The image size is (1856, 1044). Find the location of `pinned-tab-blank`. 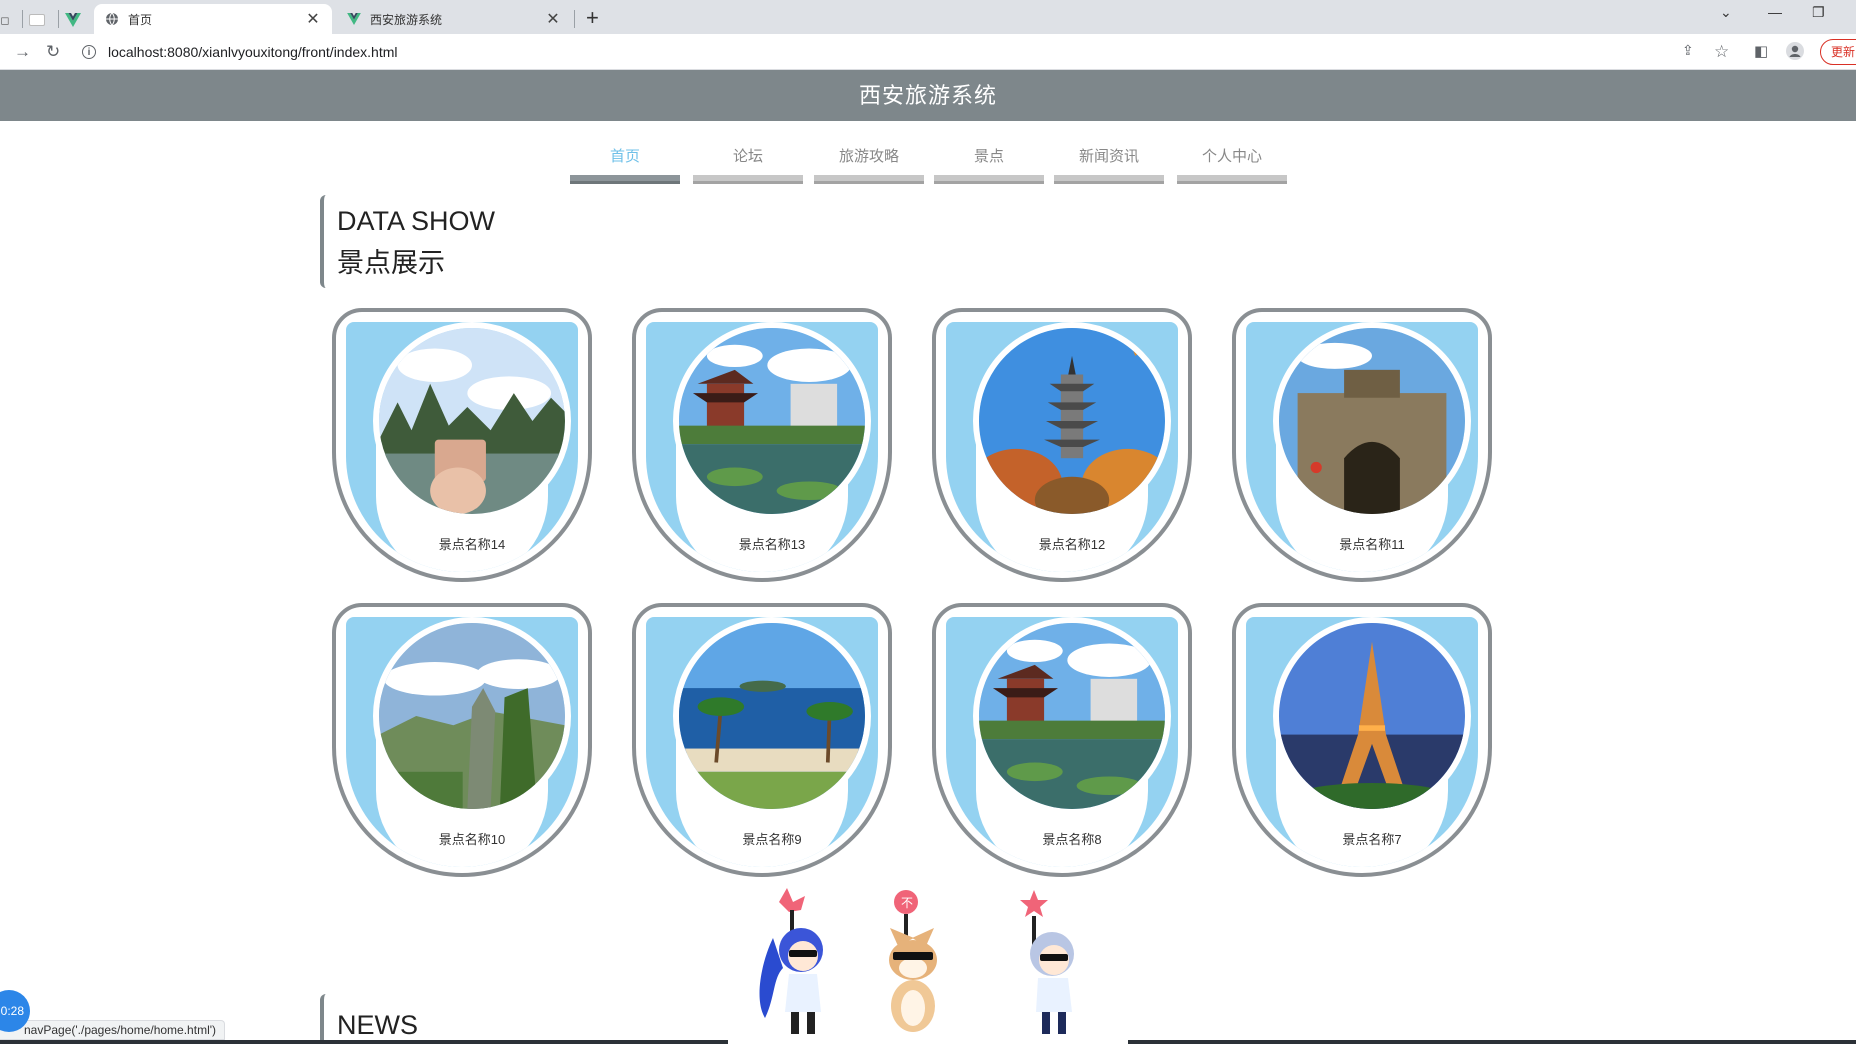

pinned-tab-blank is located at coordinates (37, 20).